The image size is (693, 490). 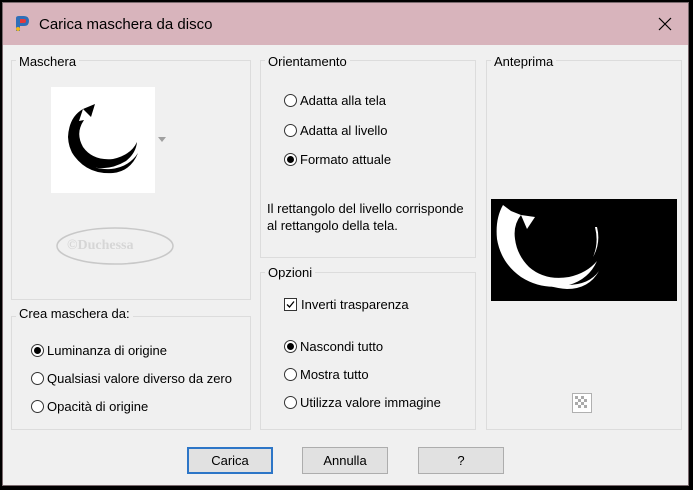 What do you see at coordinates (22, 23) in the screenshot?
I see `paintshop-pro-icon` at bounding box center [22, 23].